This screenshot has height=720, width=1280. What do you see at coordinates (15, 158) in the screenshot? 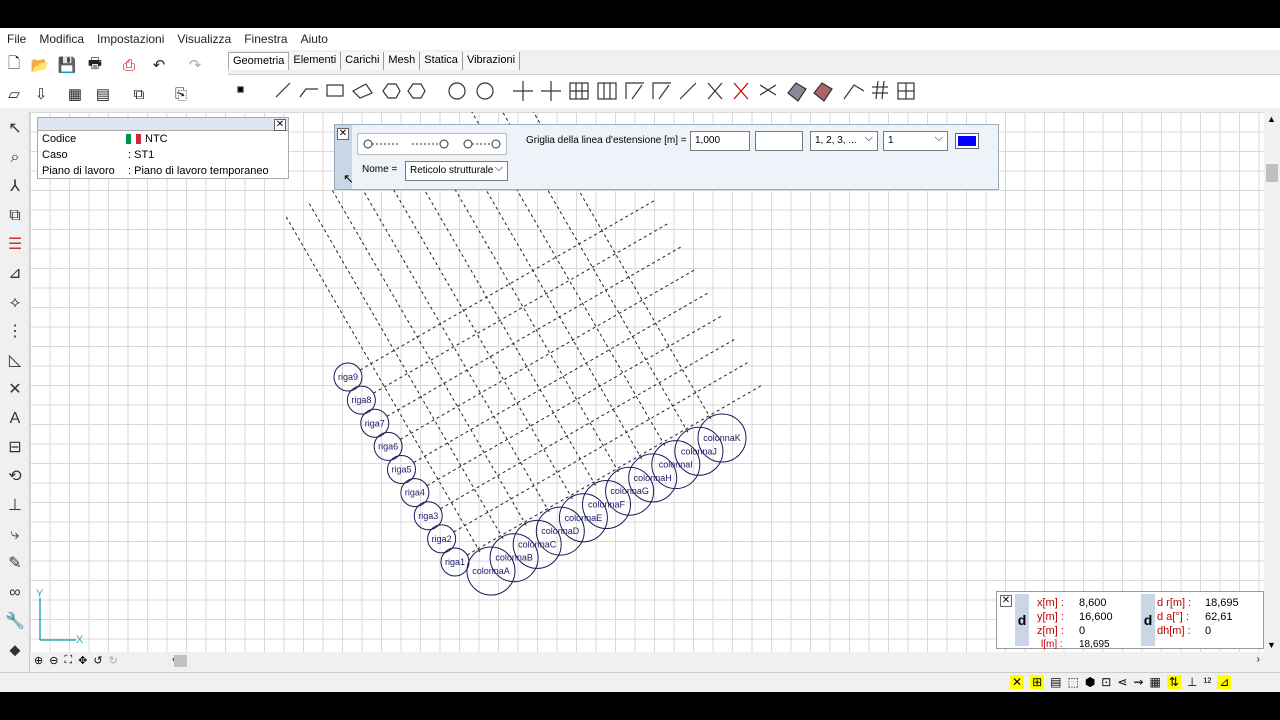
I see `zoom-icon: ⌕` at bounding box center [15, 158].